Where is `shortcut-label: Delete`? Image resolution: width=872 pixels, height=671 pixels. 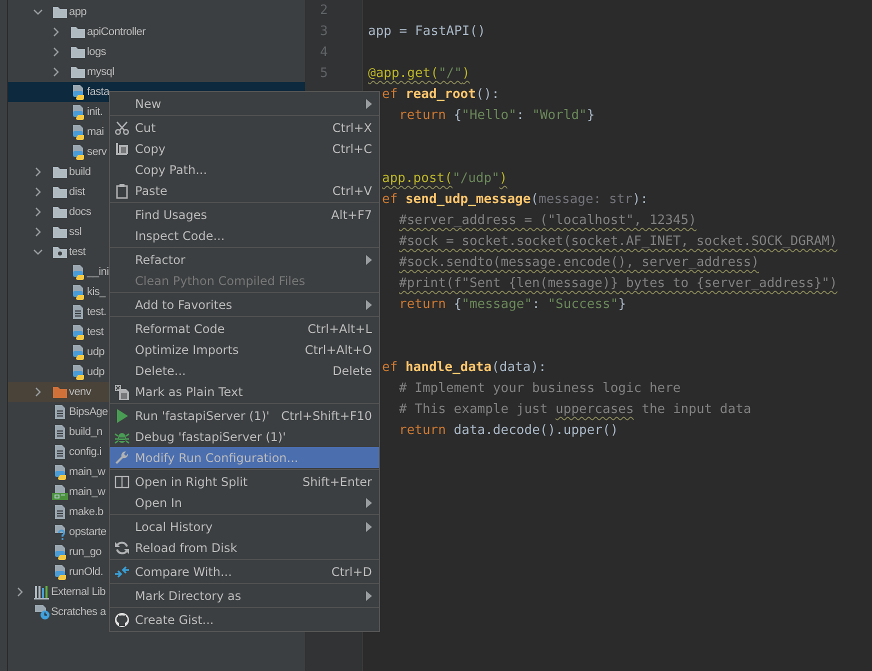
shortcut-label: Delete is located at coordinates (352, 371).